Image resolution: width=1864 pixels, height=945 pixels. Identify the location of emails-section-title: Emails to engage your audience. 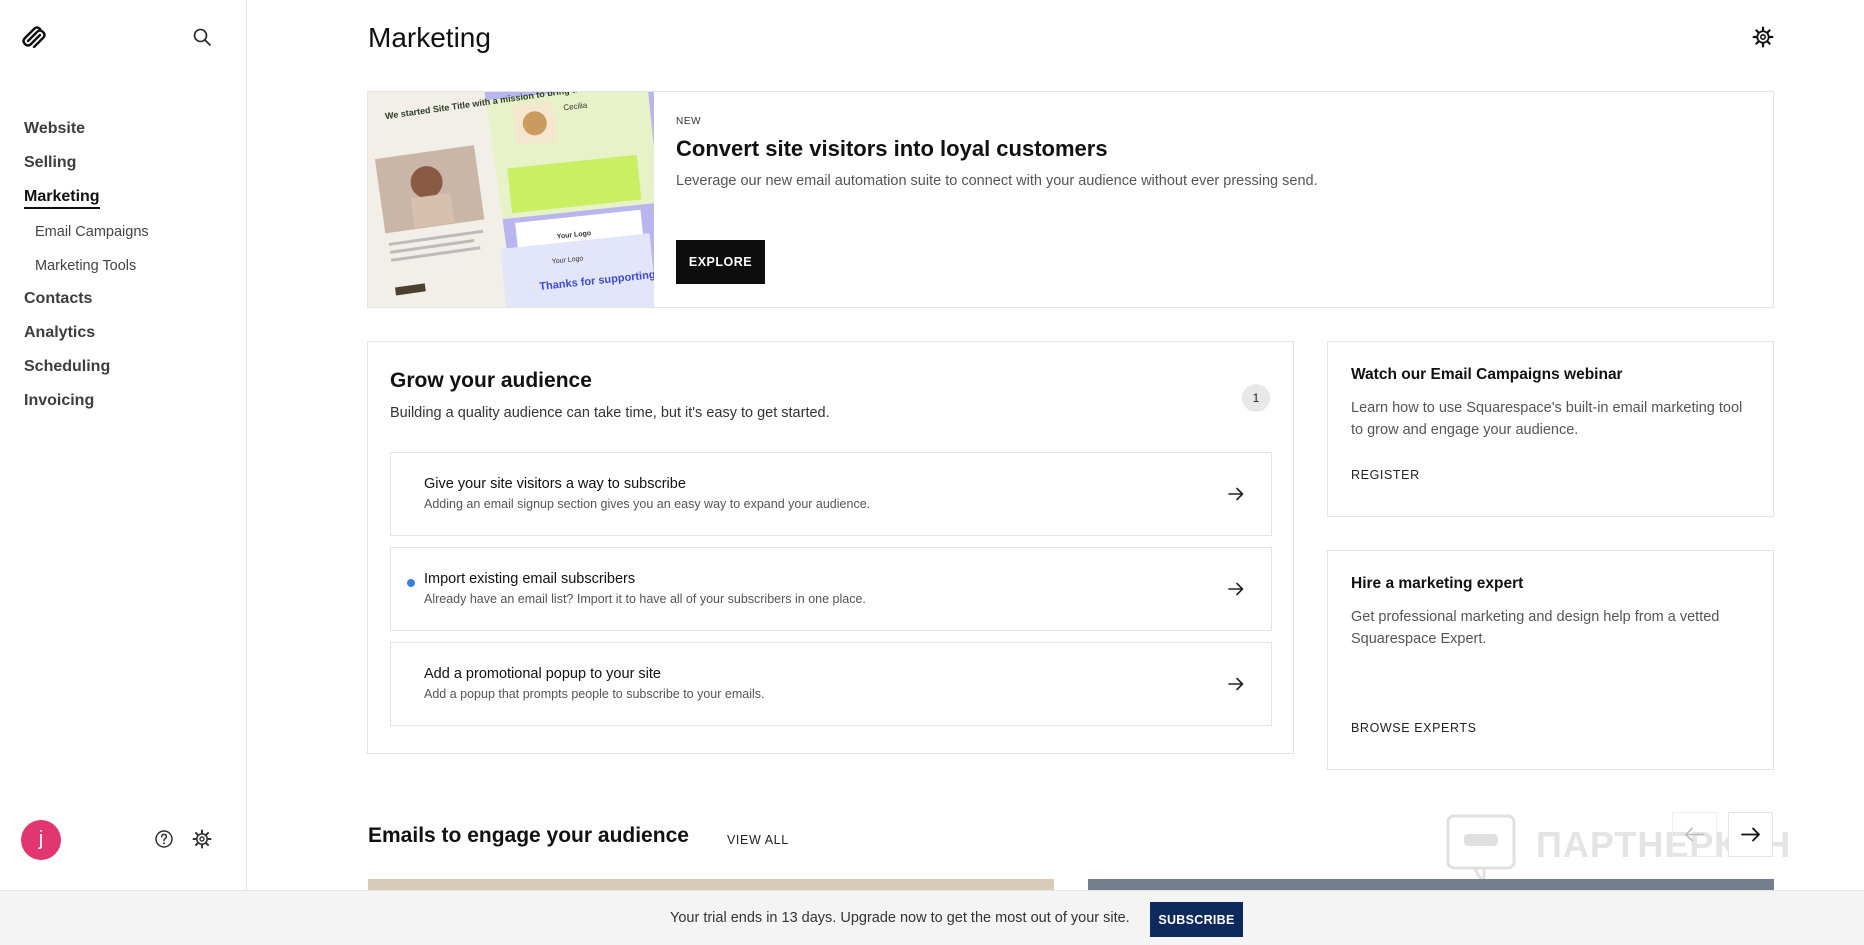
(528, 835).